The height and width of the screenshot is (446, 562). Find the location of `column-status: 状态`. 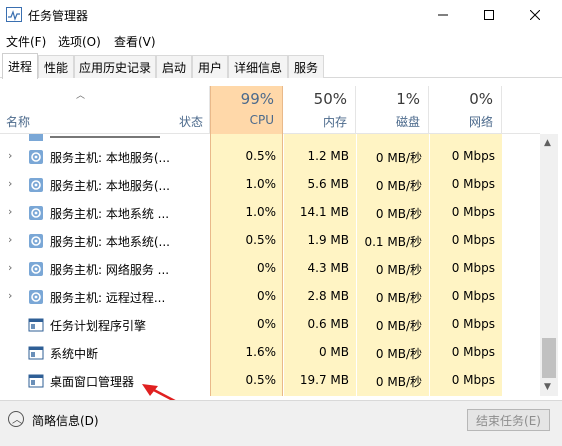

column-status: 状态 is located at coordinates (191, 121).